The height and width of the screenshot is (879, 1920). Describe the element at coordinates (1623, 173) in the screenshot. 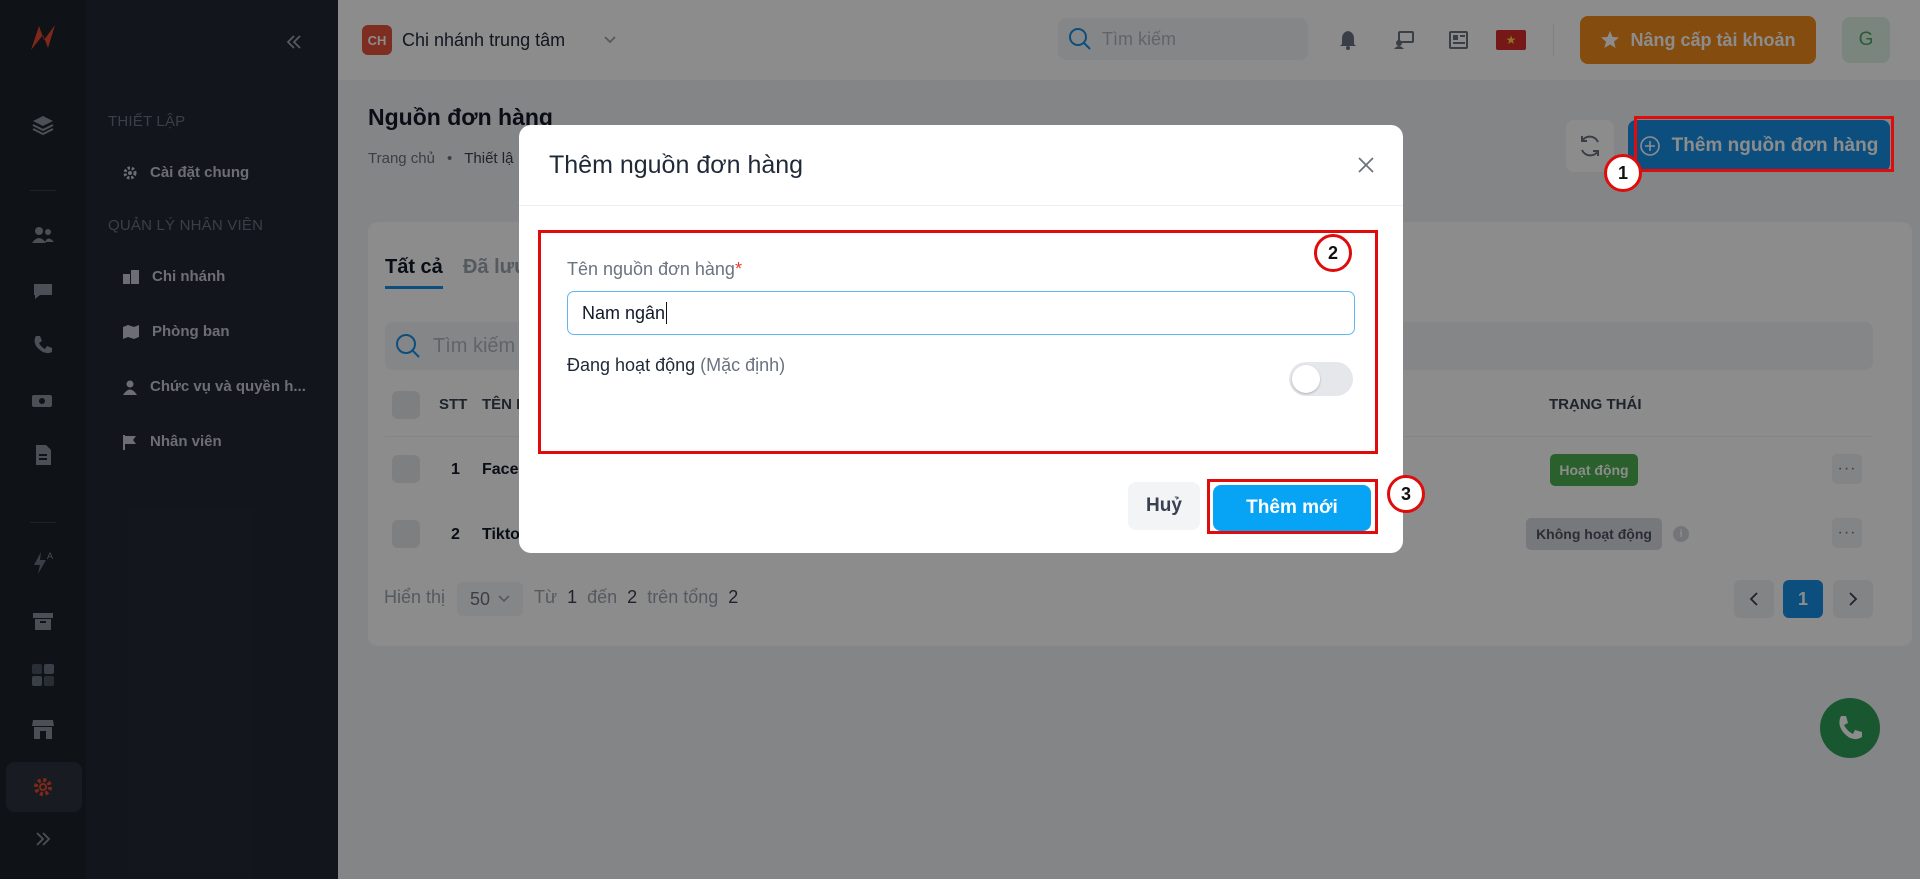

I see `annotation-number-1: 1` at that location.